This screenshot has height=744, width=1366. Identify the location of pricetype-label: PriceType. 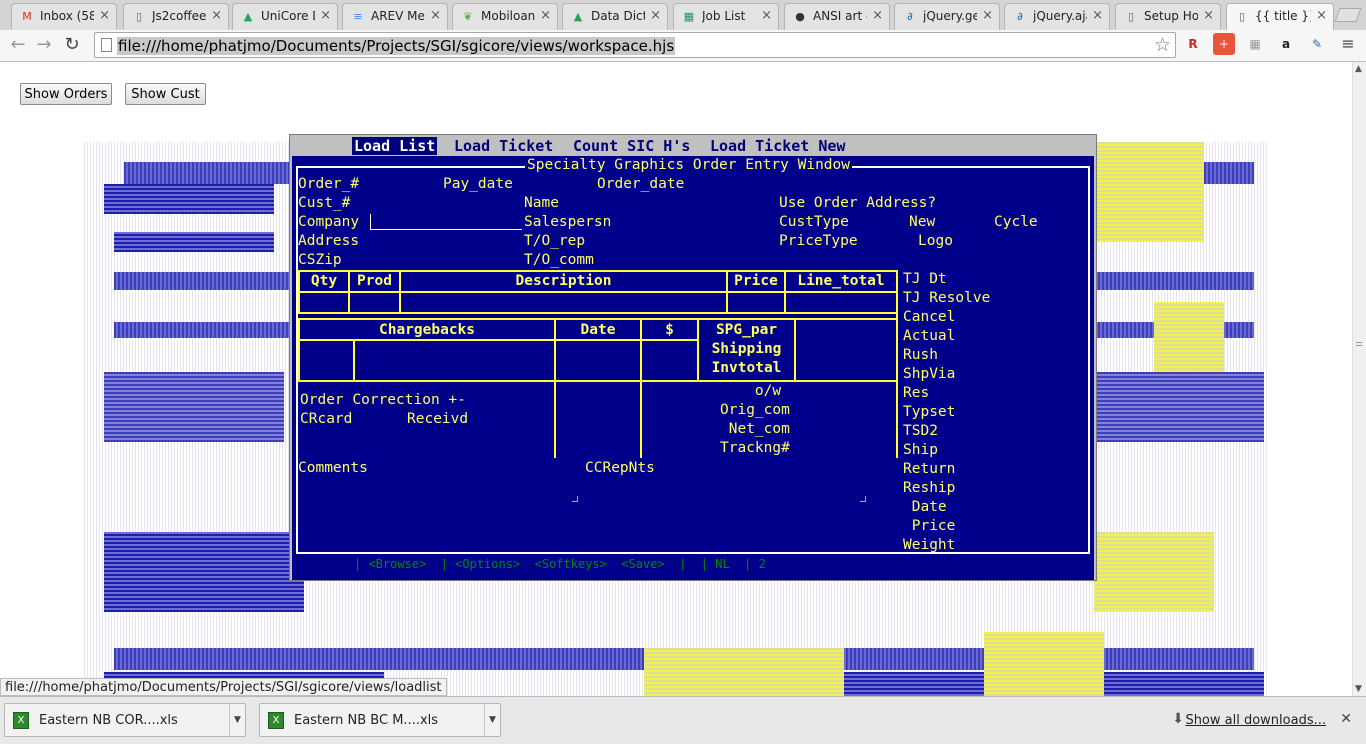
(818, 241).